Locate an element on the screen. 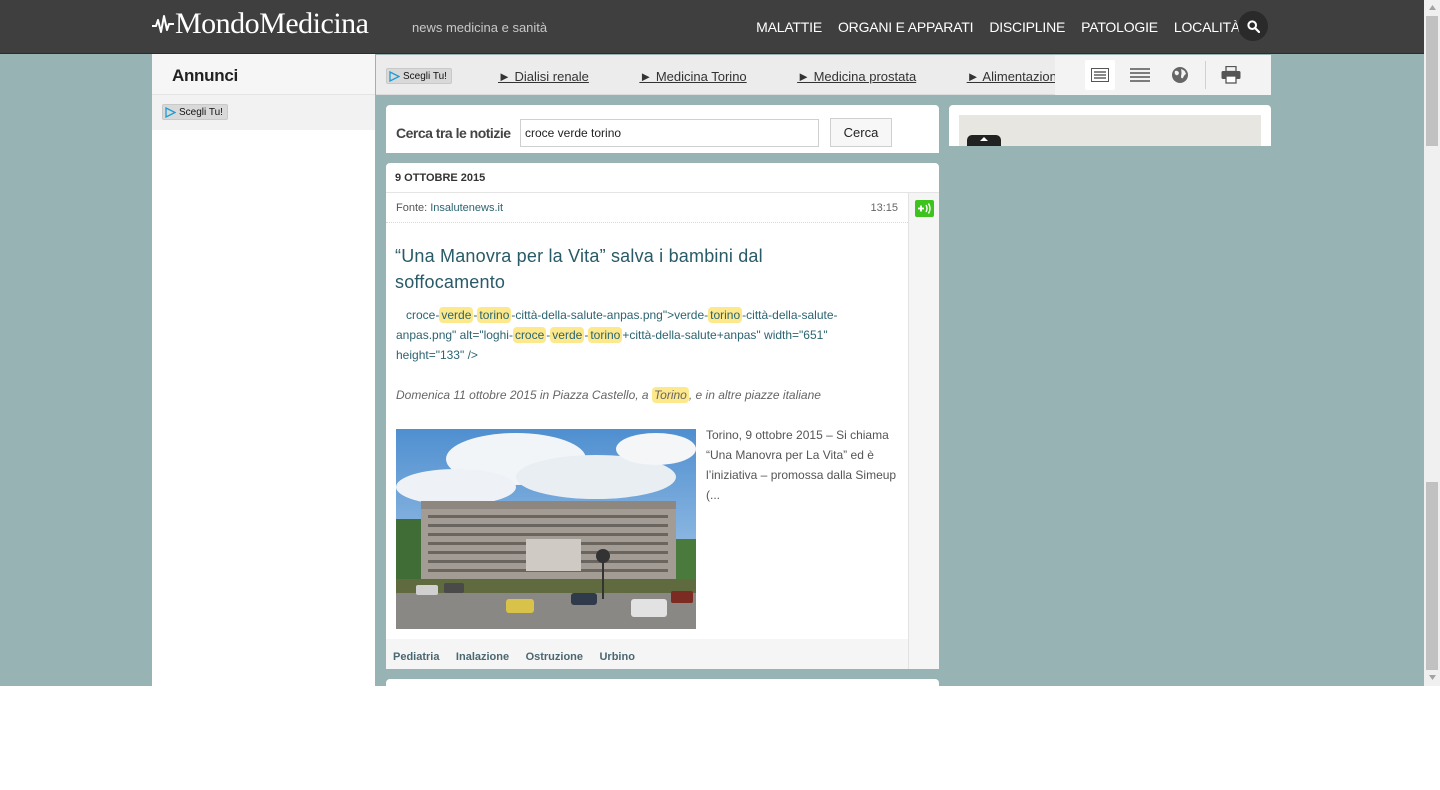 This screenshot has width=1440, height=790. article-side-rail is located at coordinates (923, 431).